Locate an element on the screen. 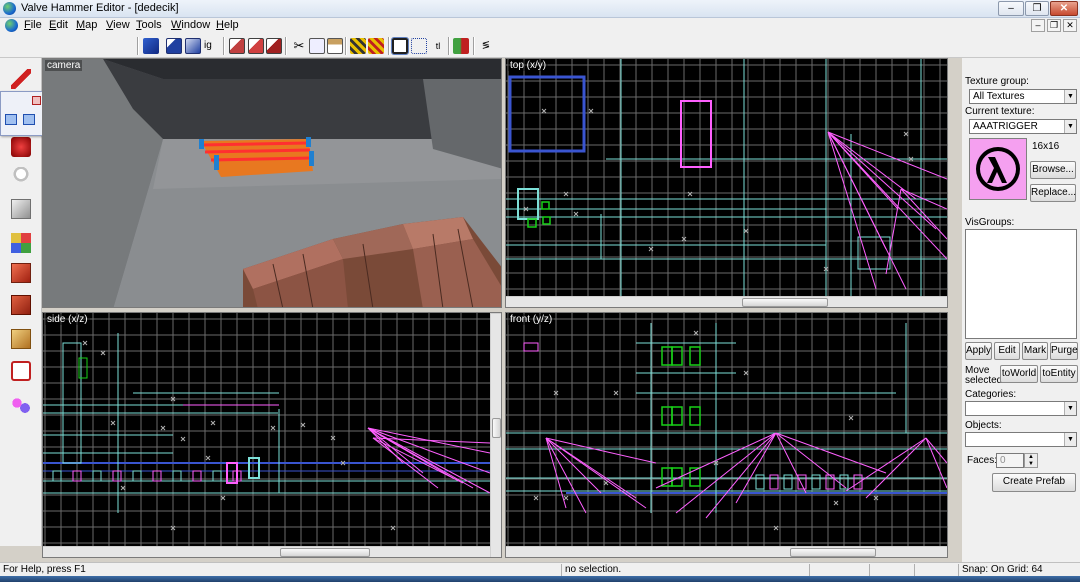 This screenshot has height=582, width=1080. visgroup-purge-button: Purge is located at coordinates (1064, 351).